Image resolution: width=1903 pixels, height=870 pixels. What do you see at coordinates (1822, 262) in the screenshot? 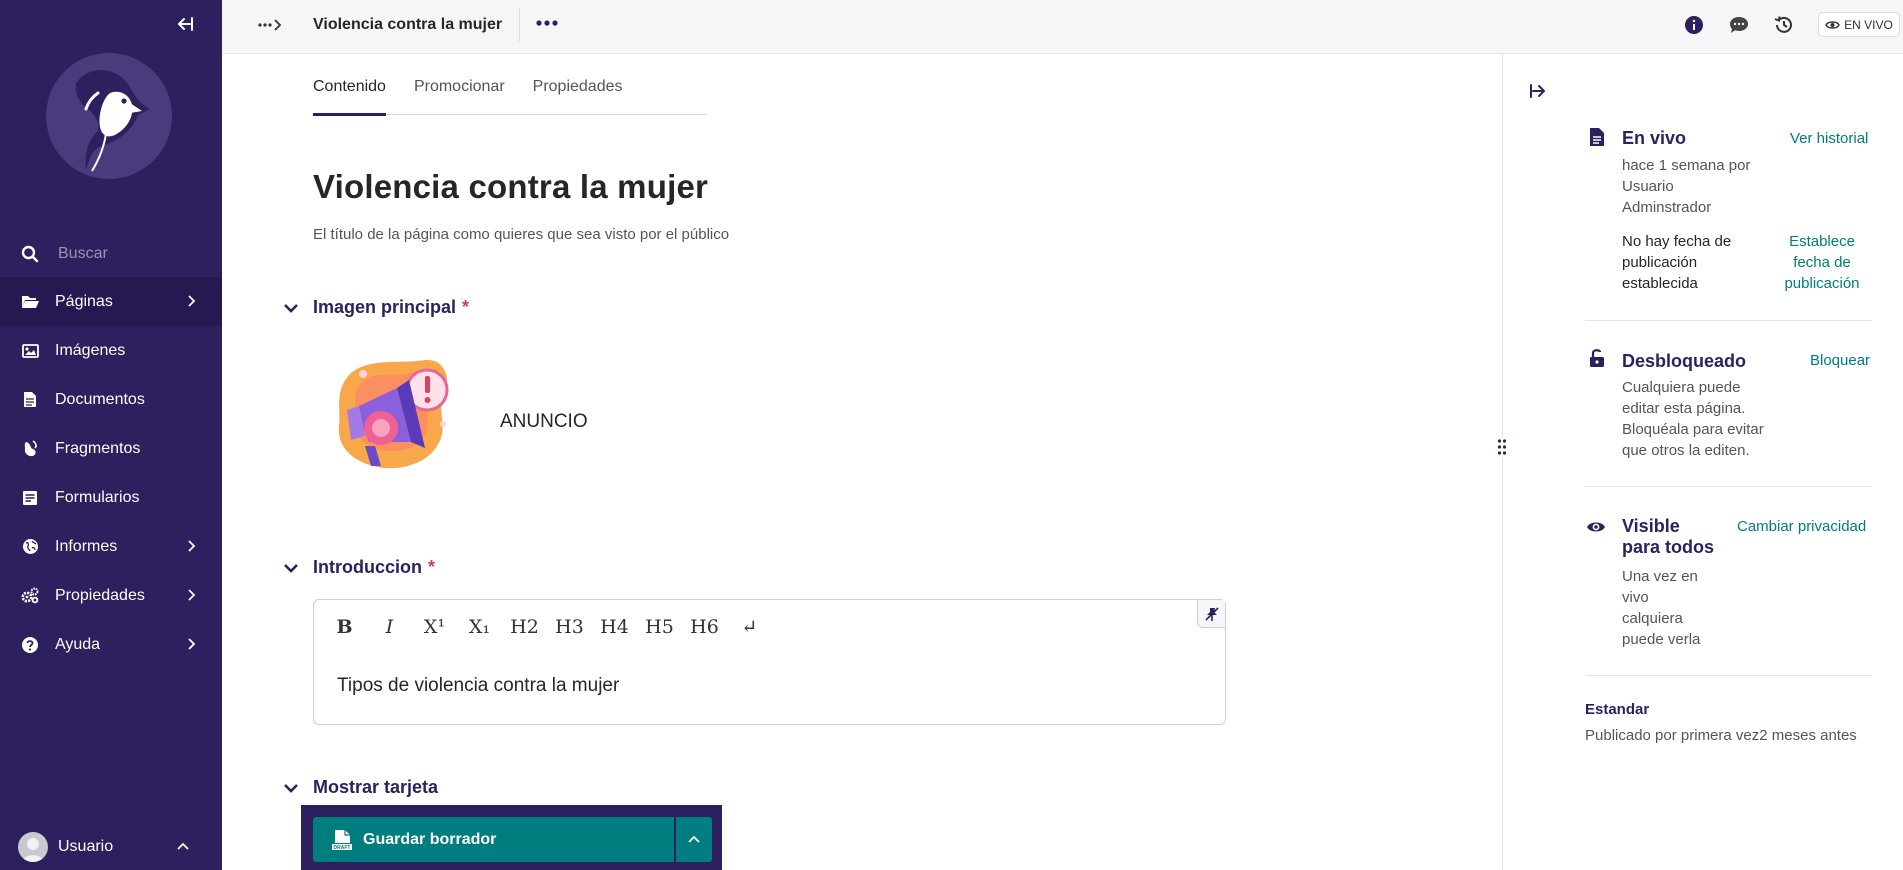
I see `set-publish-date-link: Establece fecha de publicación` at bounding box center [1822, 262].